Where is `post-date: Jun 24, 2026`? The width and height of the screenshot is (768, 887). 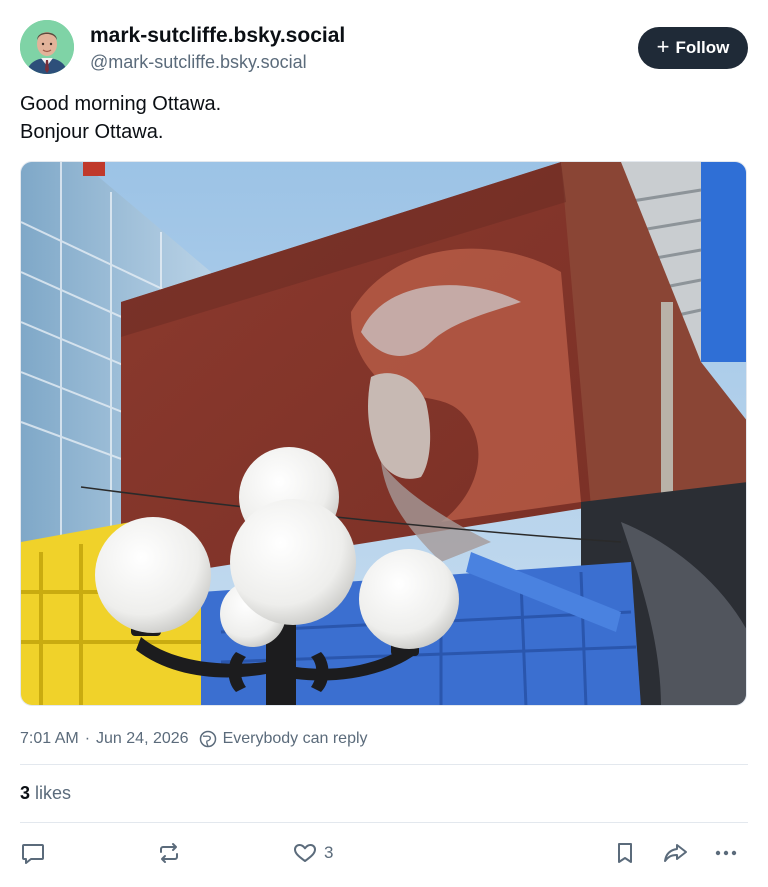
post-date: Jun 24, 2026 is located at coordinates (142, 739).